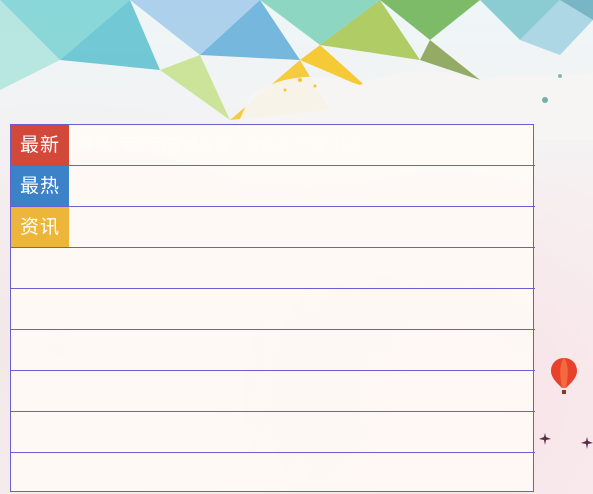 The image size is (593, 494). What do you see at coordinates (289, 145) in the screenshot?
I see `headline-link: 体验“南京雨夜纸立交” 敦你走不怕“找不` at bounding box center [289, 145].